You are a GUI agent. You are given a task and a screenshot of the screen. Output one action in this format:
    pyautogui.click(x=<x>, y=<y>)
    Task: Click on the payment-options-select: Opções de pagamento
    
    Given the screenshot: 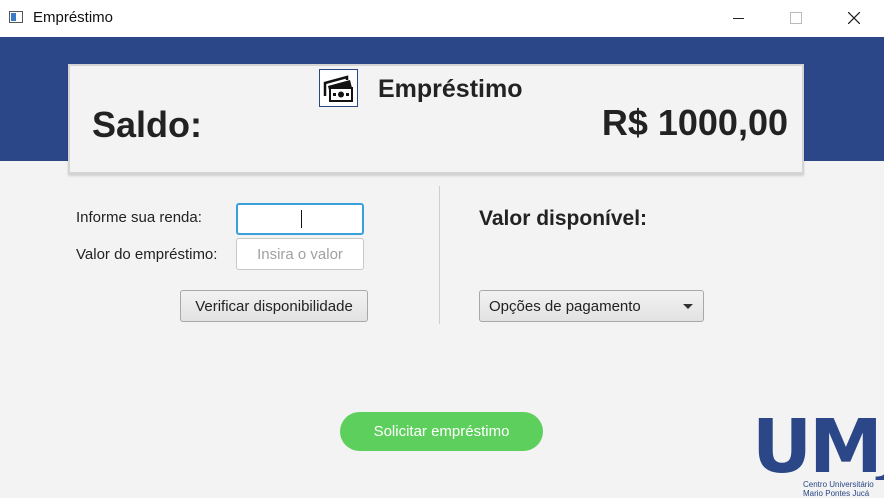 What is the action you would take?
    pyautogui.click(x=591, y=306)
    